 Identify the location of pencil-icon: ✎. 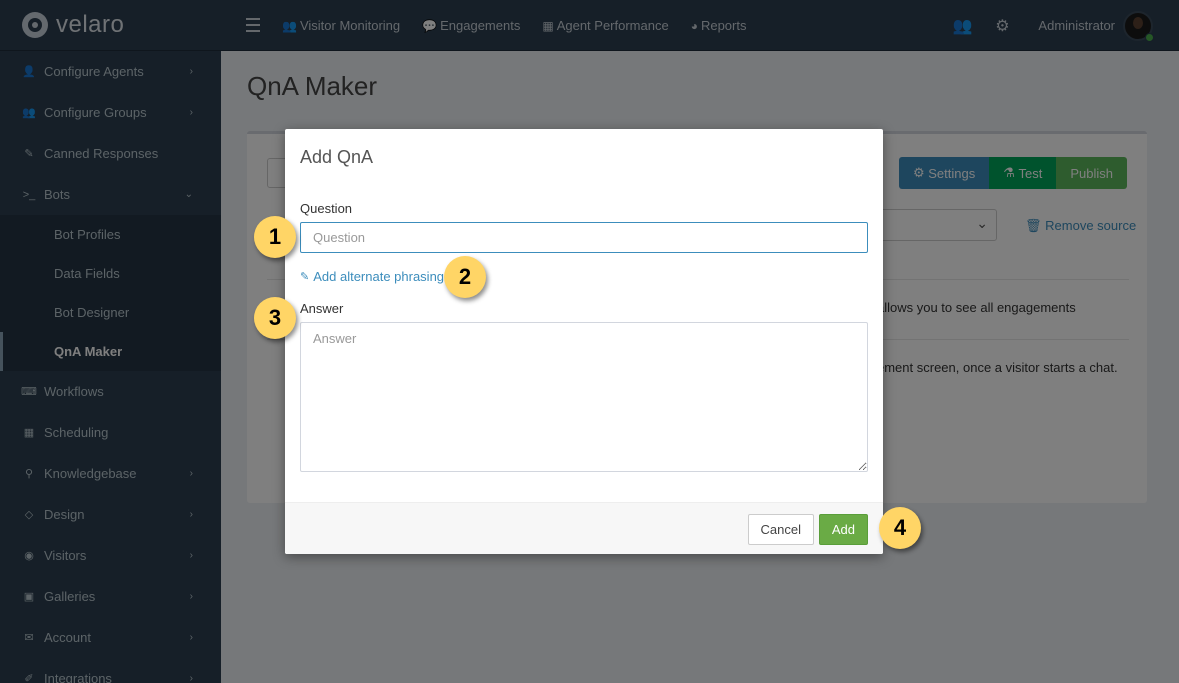
(305, 277).